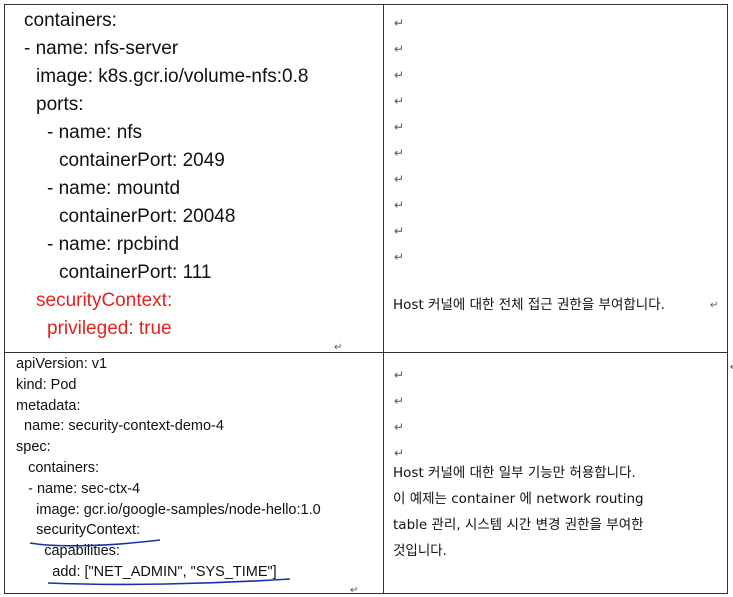 The image size is (733, 597). I want to click on bottom-cell-end-mark: ↵, so click(354, 590).